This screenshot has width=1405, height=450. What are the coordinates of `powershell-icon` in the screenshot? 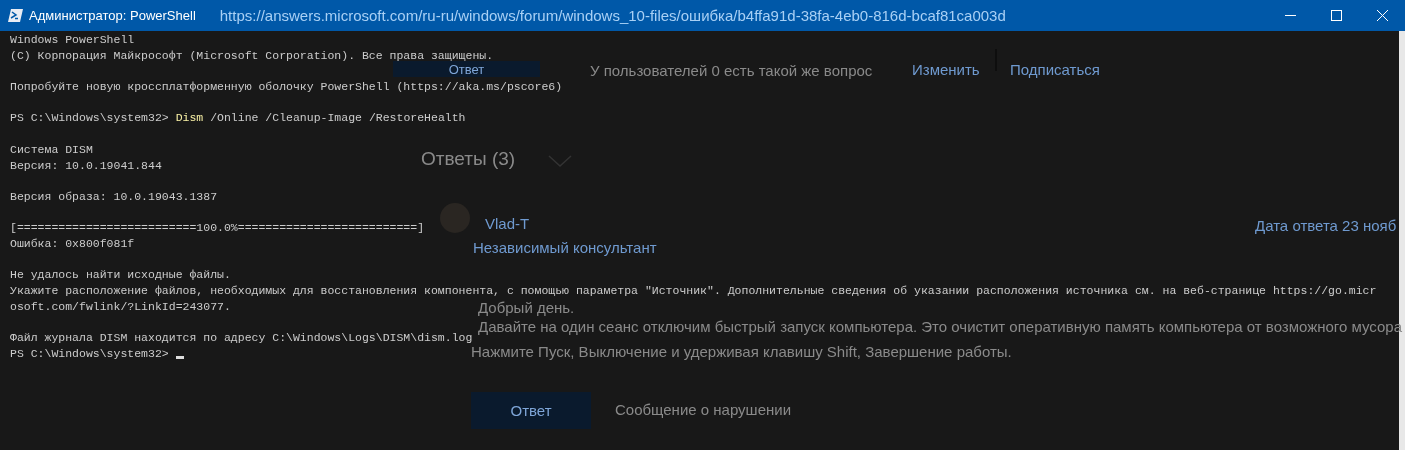 It's located at (15, 15).